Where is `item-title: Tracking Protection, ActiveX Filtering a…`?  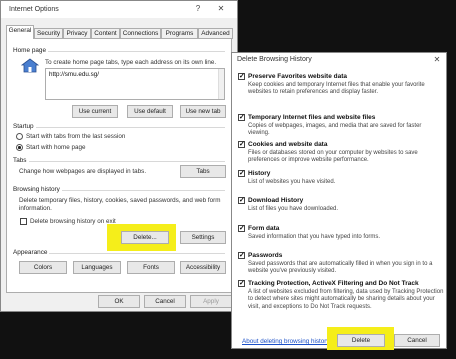 item-title: Tracking Protection, ActiveX Filtering a… is located at coordinates (333, 283).